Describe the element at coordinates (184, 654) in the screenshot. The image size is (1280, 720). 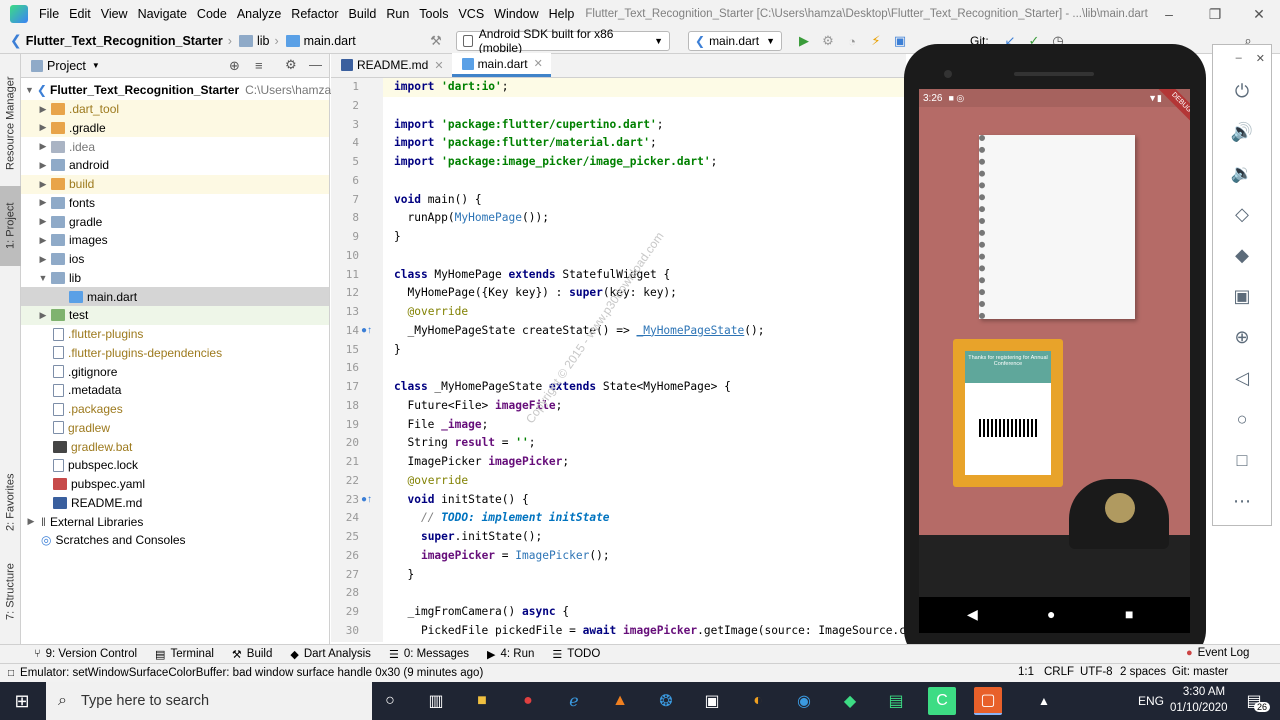
I see `tool-terminal: ▤ Terminal` at that location.